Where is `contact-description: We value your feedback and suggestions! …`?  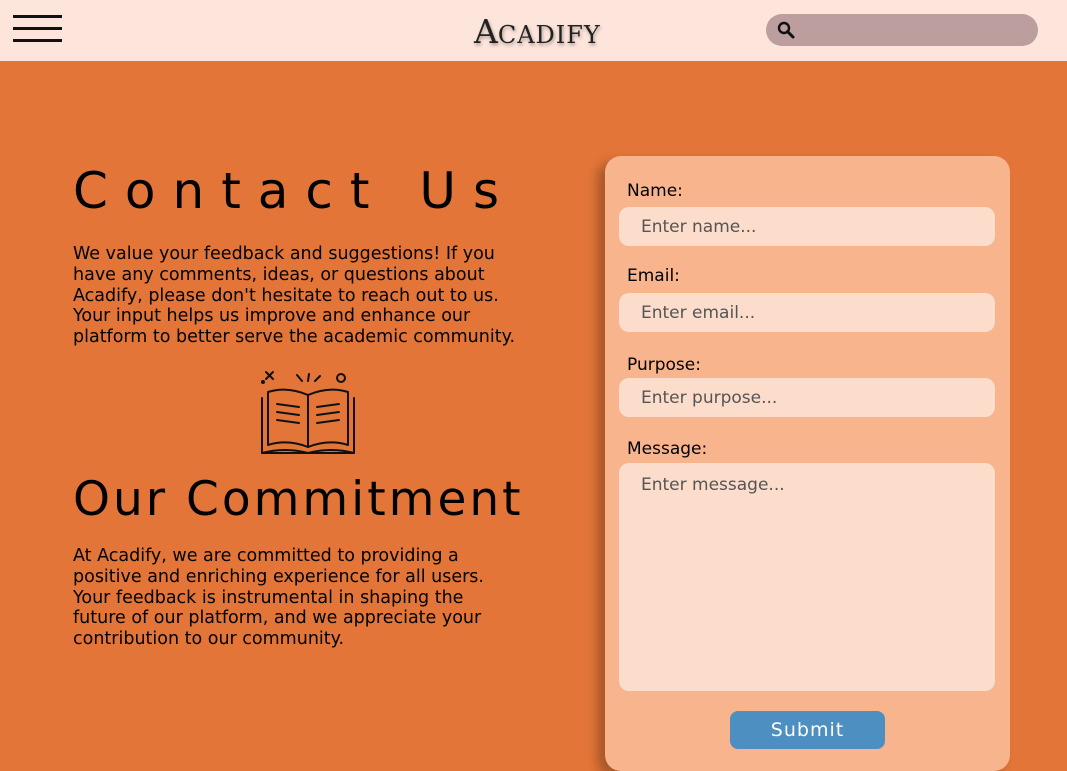 contact-description: We value your feedback and suggestions! … is located at coordinates (294, 296).